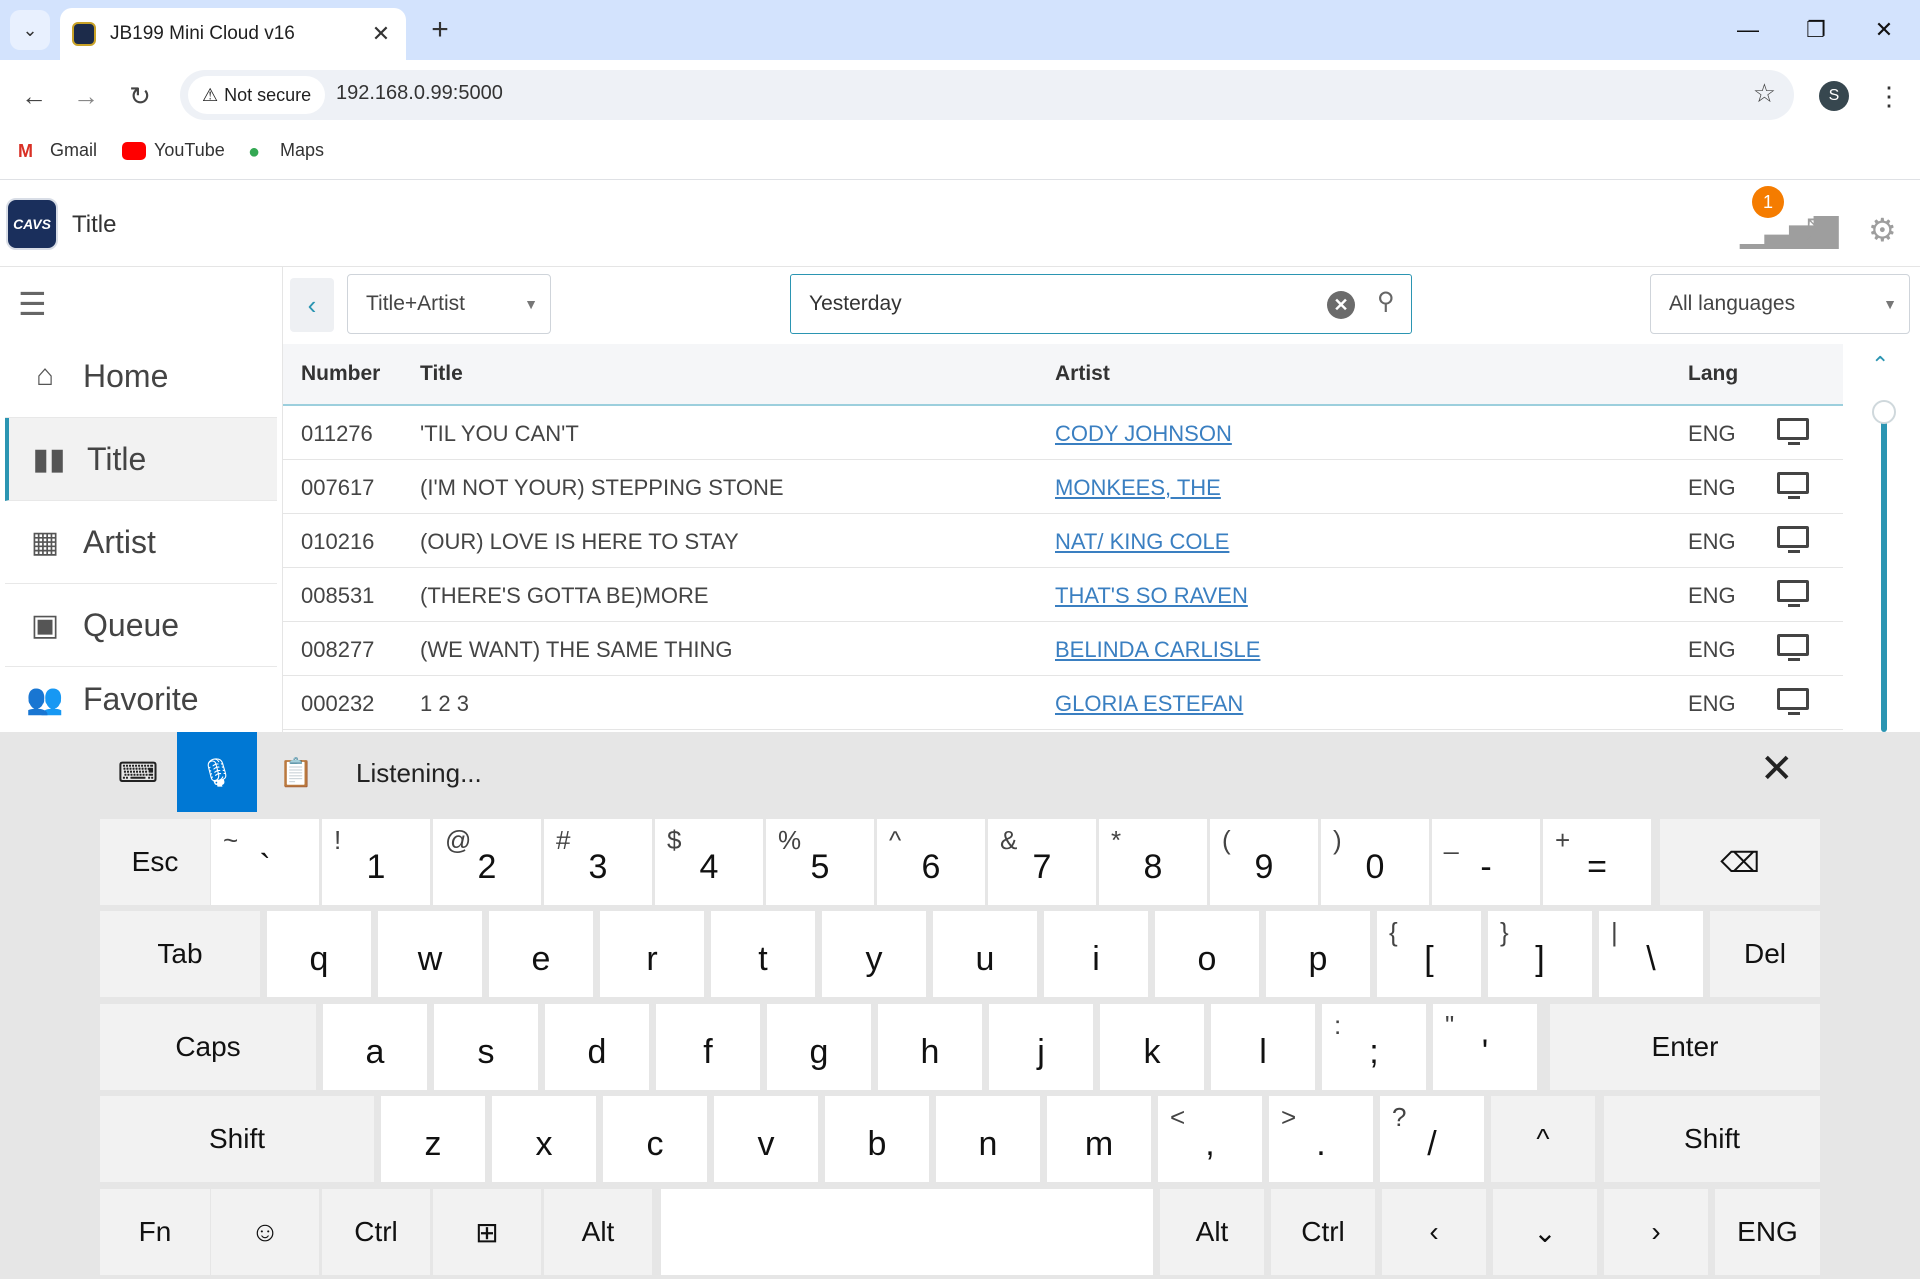 The height and width of the screenshot is (1279, 1920). What do you see at coordinates (1263, 1047) in the screenshot?
I see `key-l: l` at bounding box center [1263, 1047].